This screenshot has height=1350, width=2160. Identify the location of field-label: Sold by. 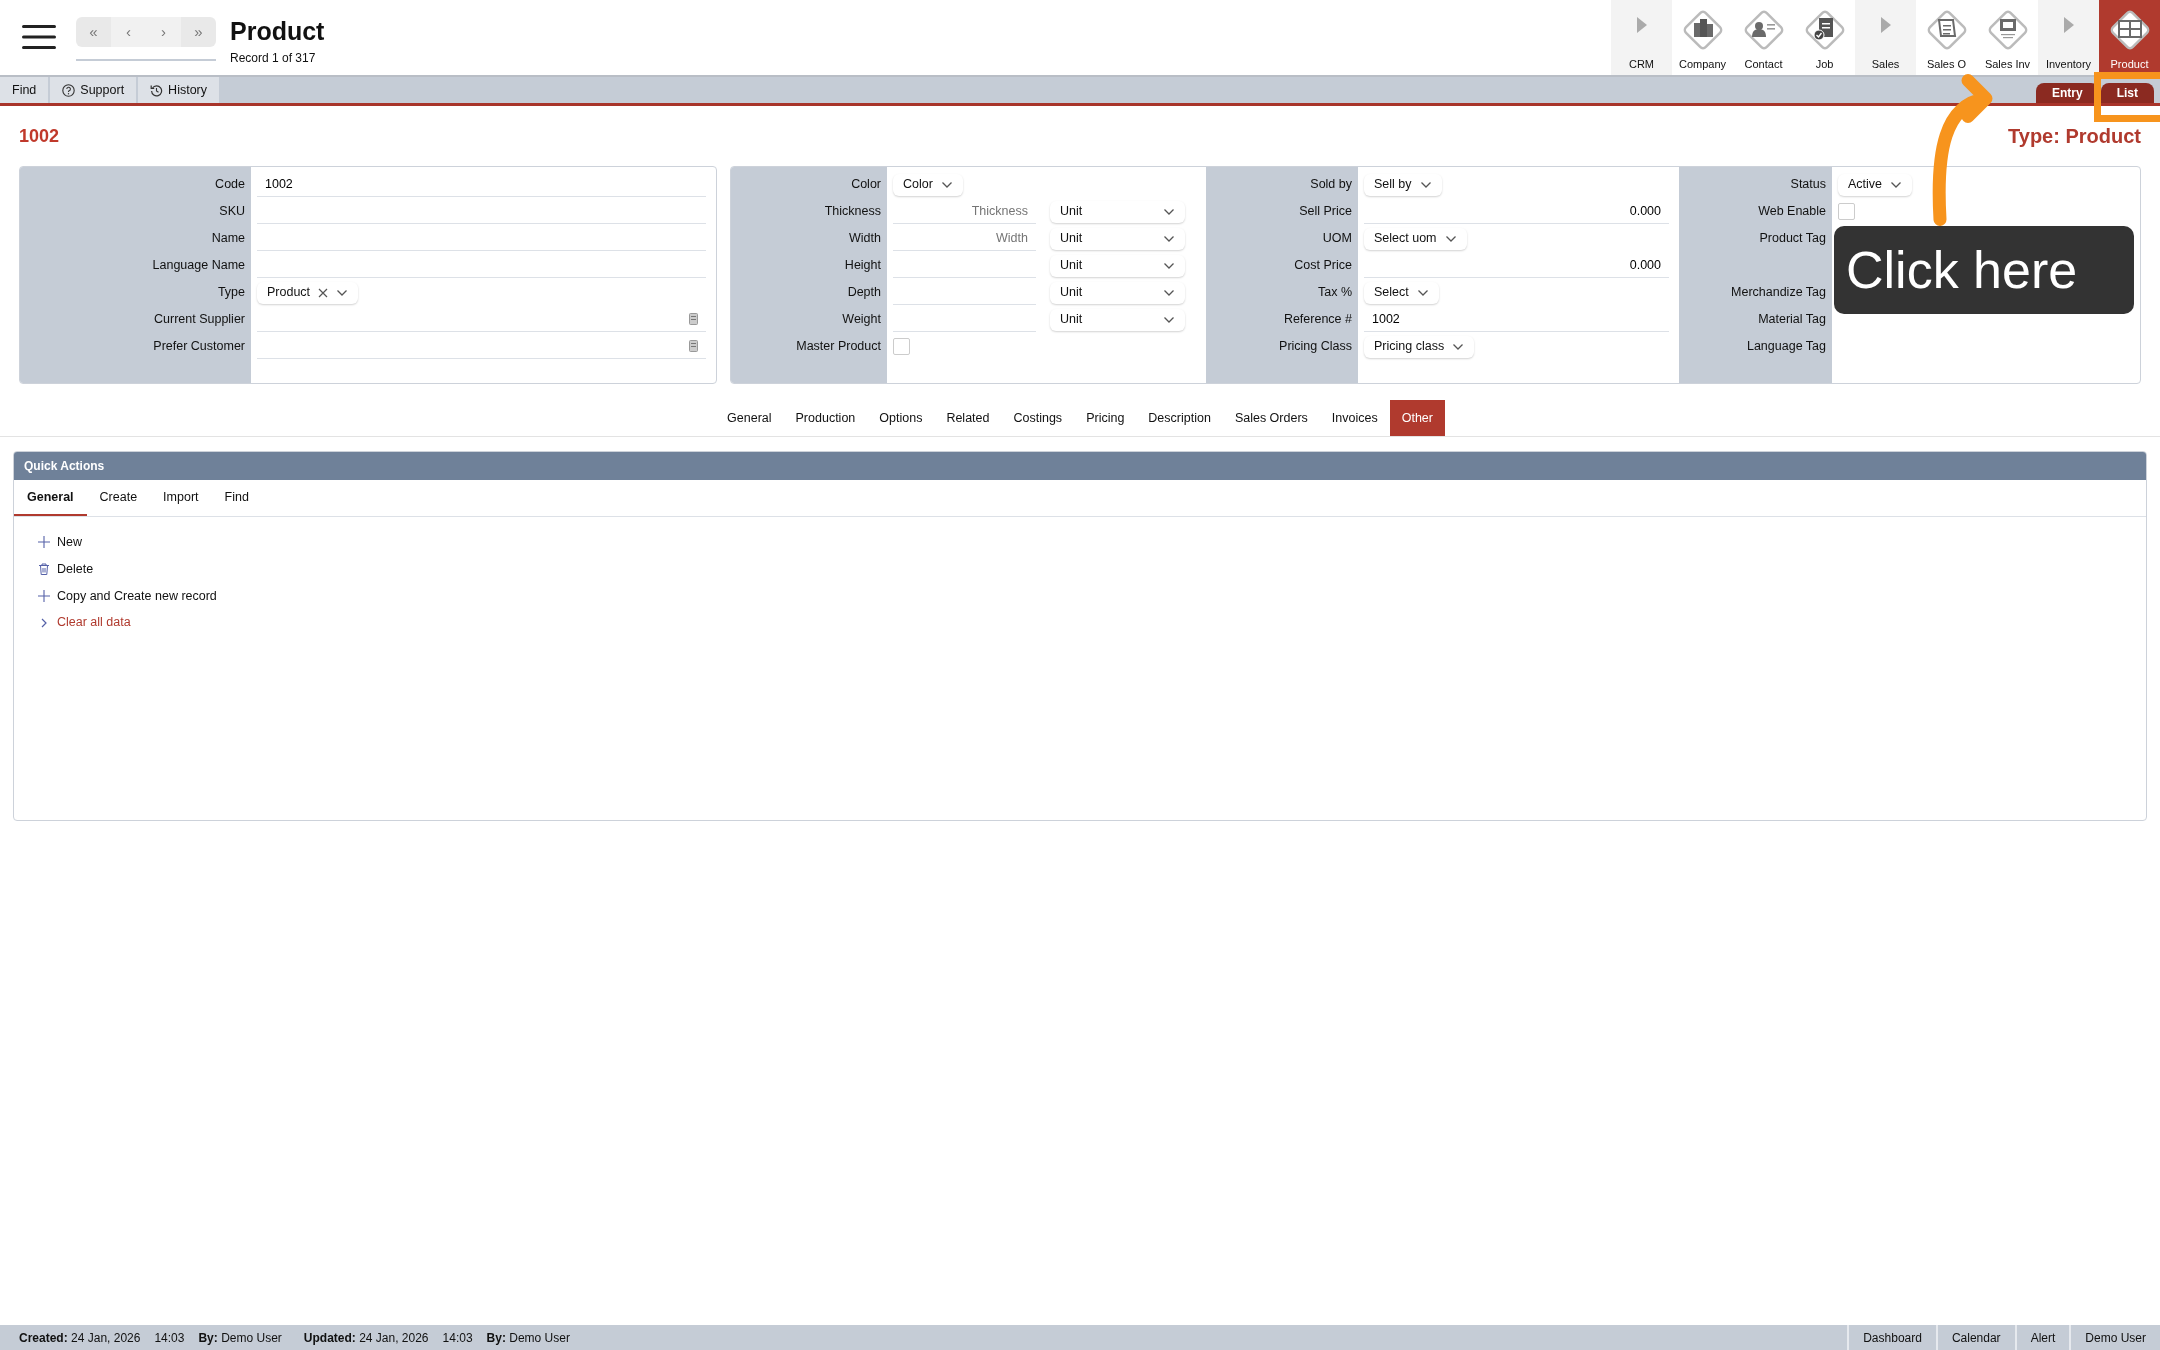
(1331, 184).